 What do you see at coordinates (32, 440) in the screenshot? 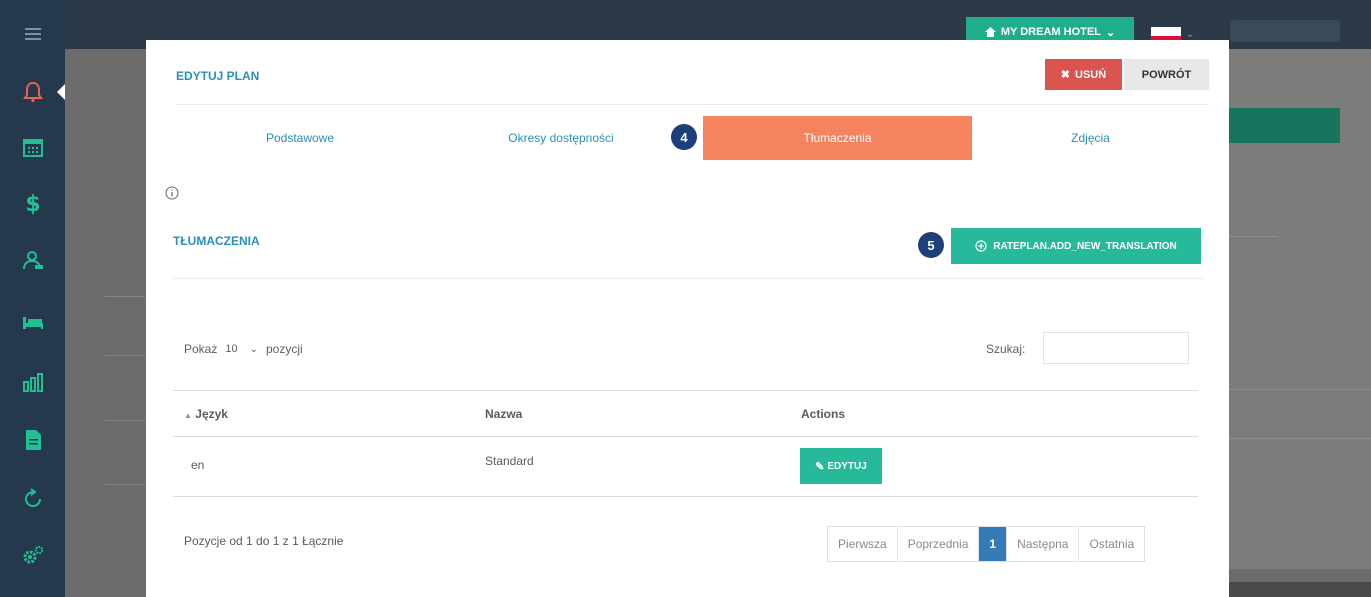
I see `document-icon` at bounding box center [32, 440].